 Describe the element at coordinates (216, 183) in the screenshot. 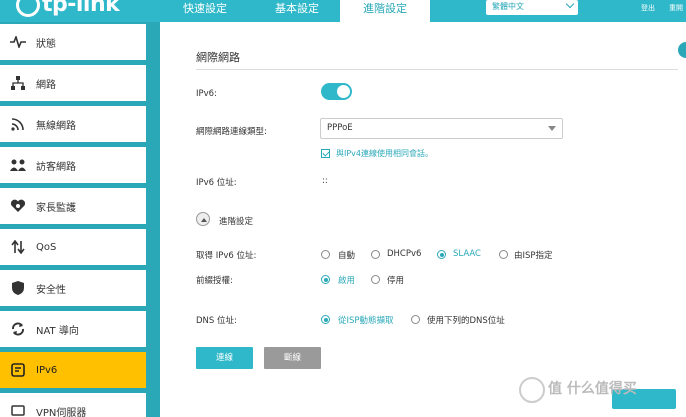

I see `ipv6-addr-label: IPv6 位址:` at that location.